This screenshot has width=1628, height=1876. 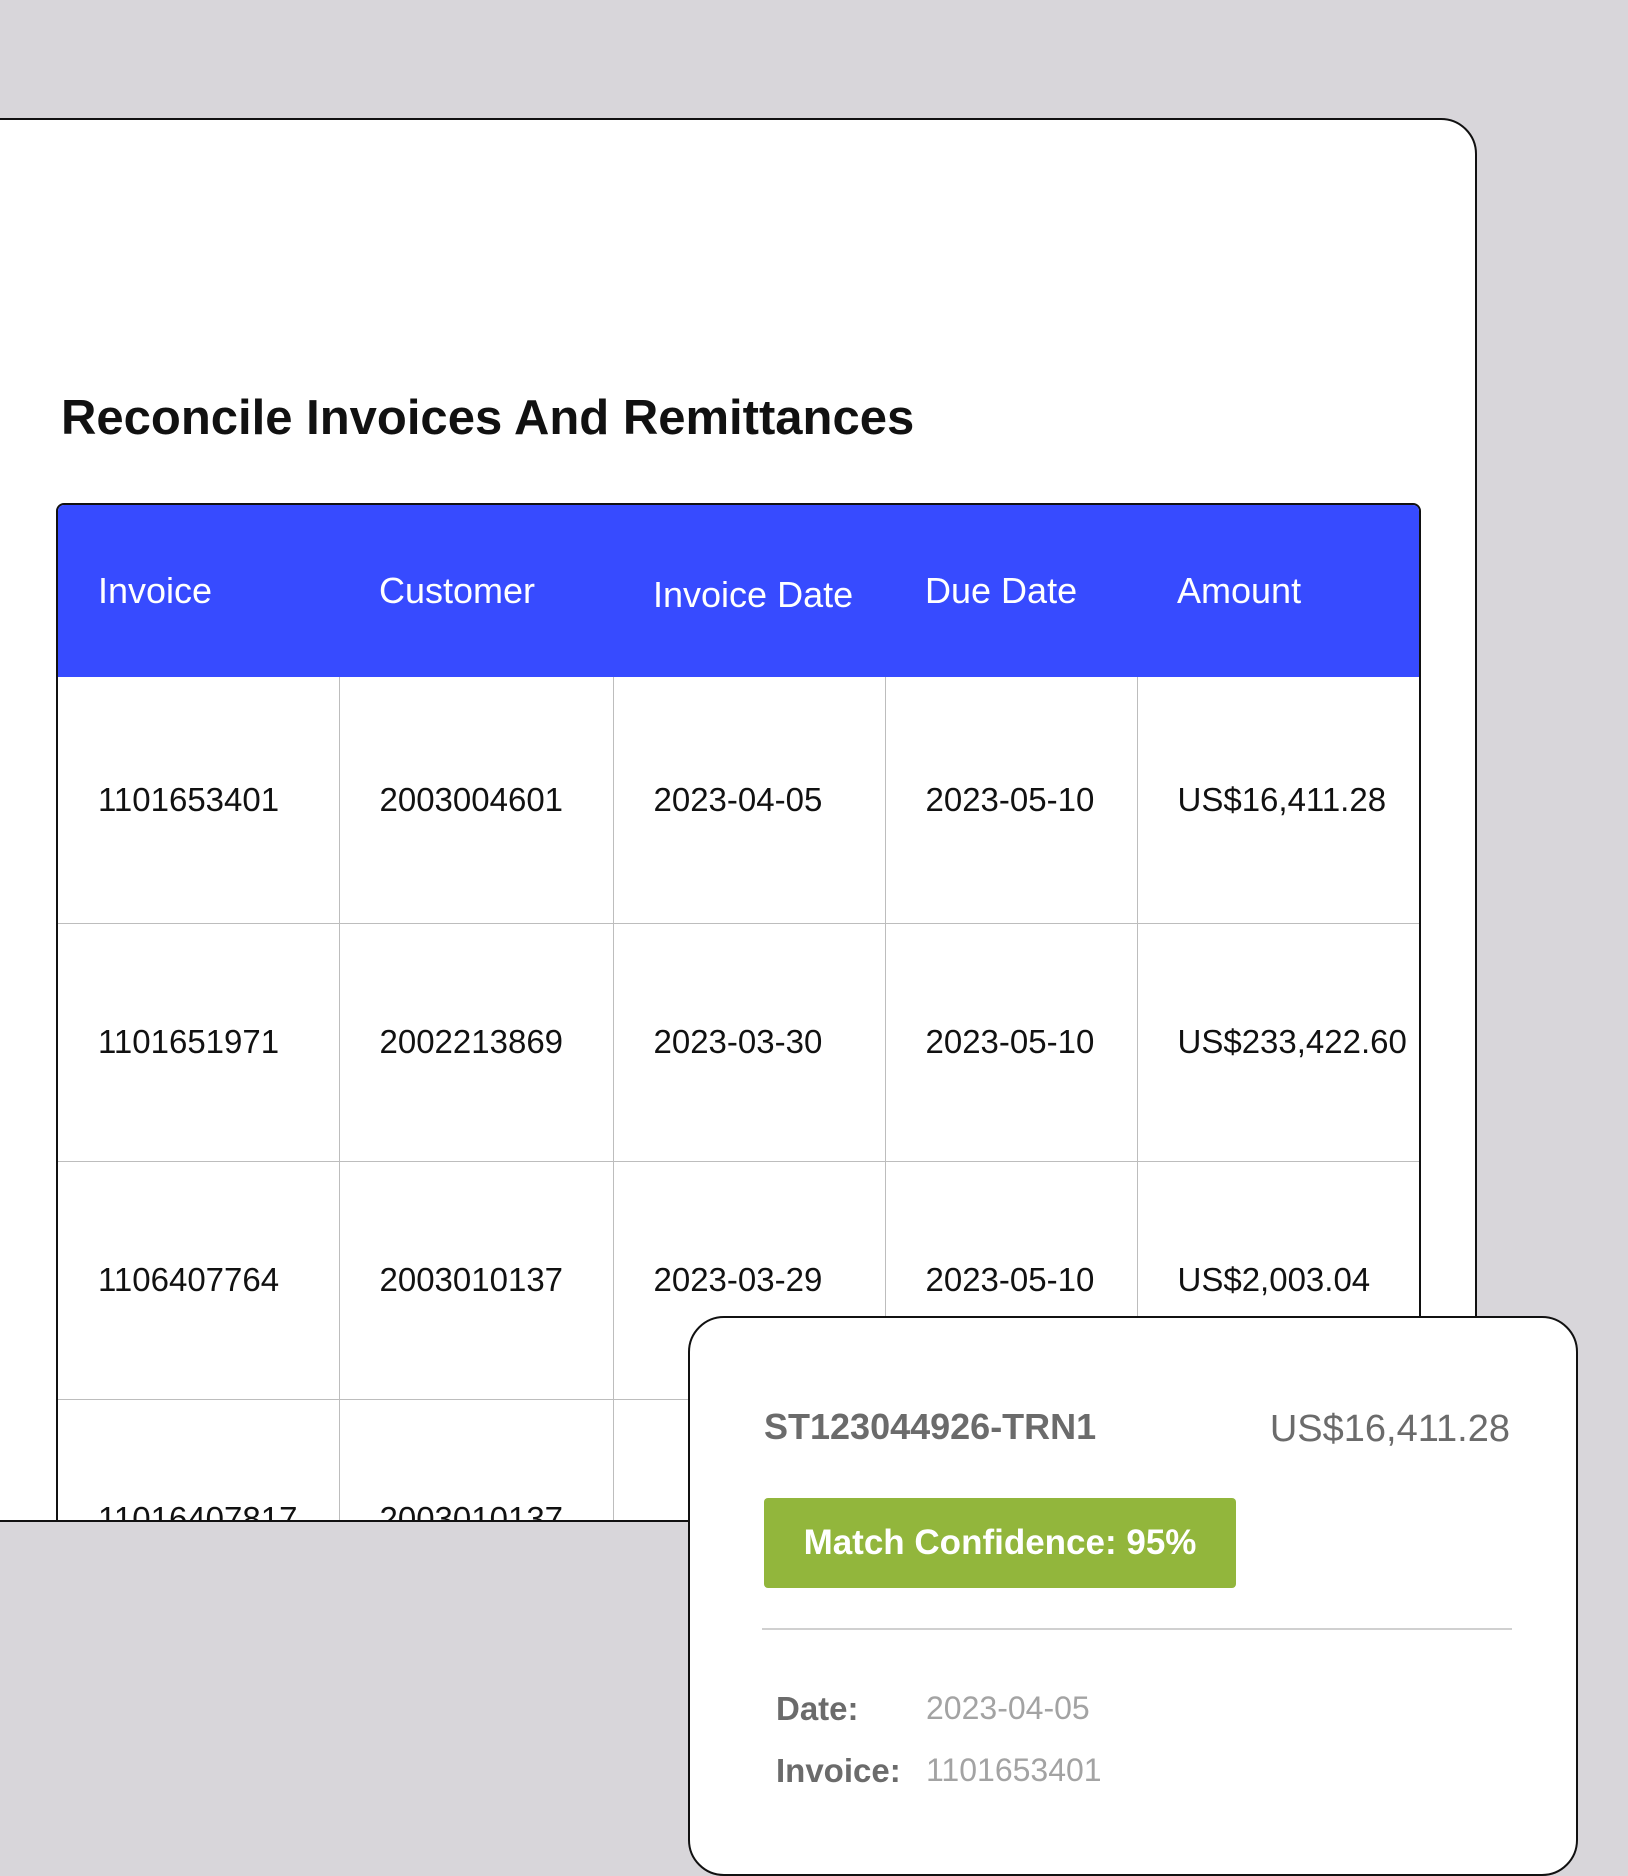 What do you see at coordinates (1277, 1042) in the screenshot?
I see `cell-amount: US$233,422.60` at bounding box center [1277, 1042].